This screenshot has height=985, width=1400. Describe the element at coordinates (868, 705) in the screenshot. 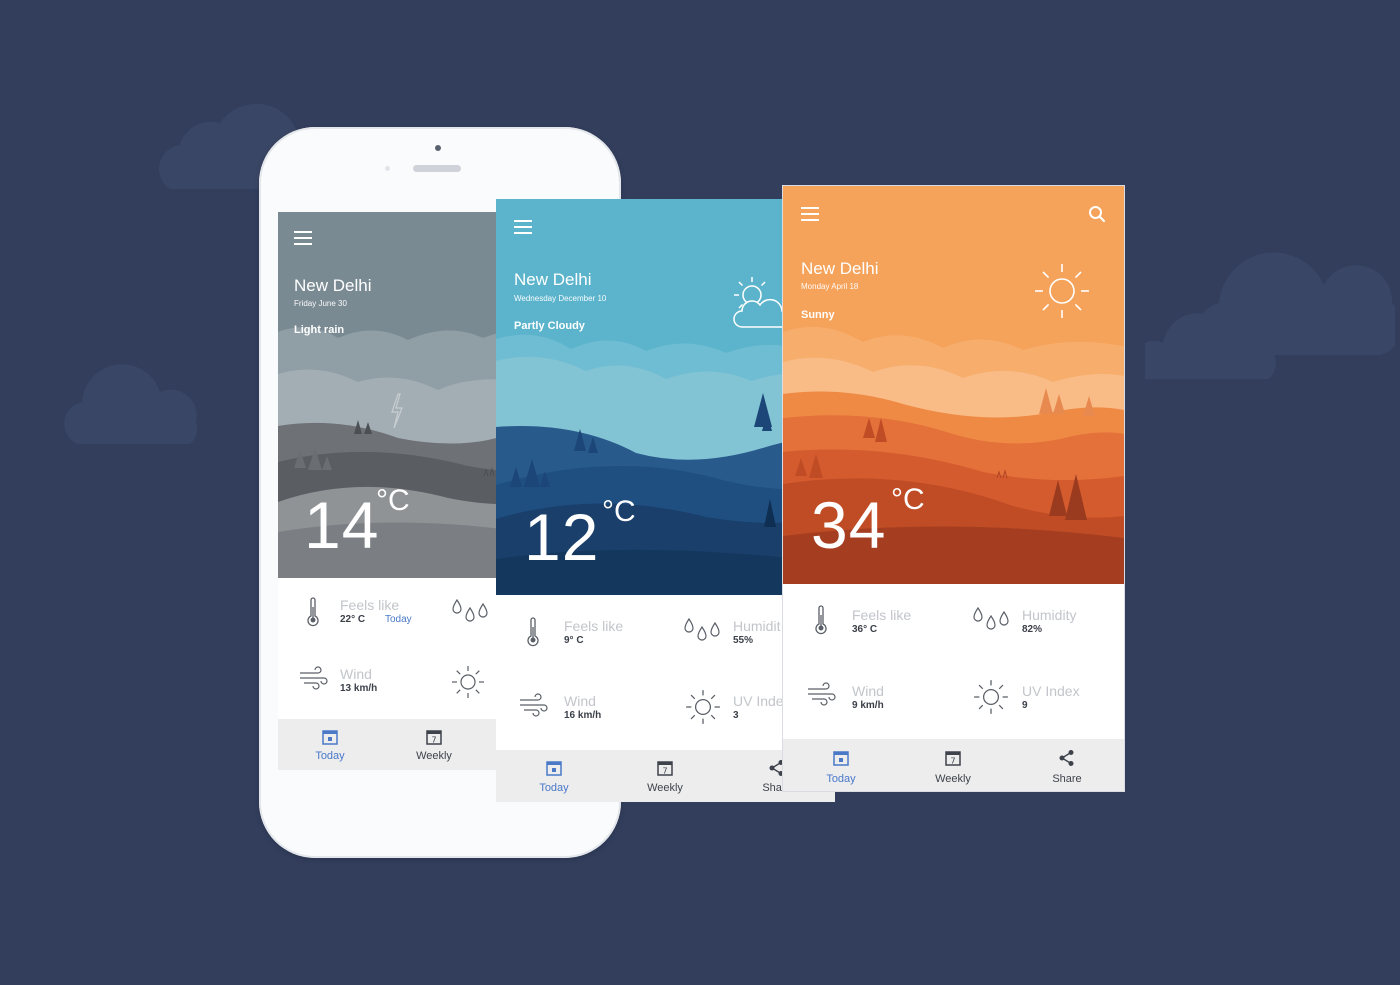

I see `wind-value: 9 km/h` at that location.